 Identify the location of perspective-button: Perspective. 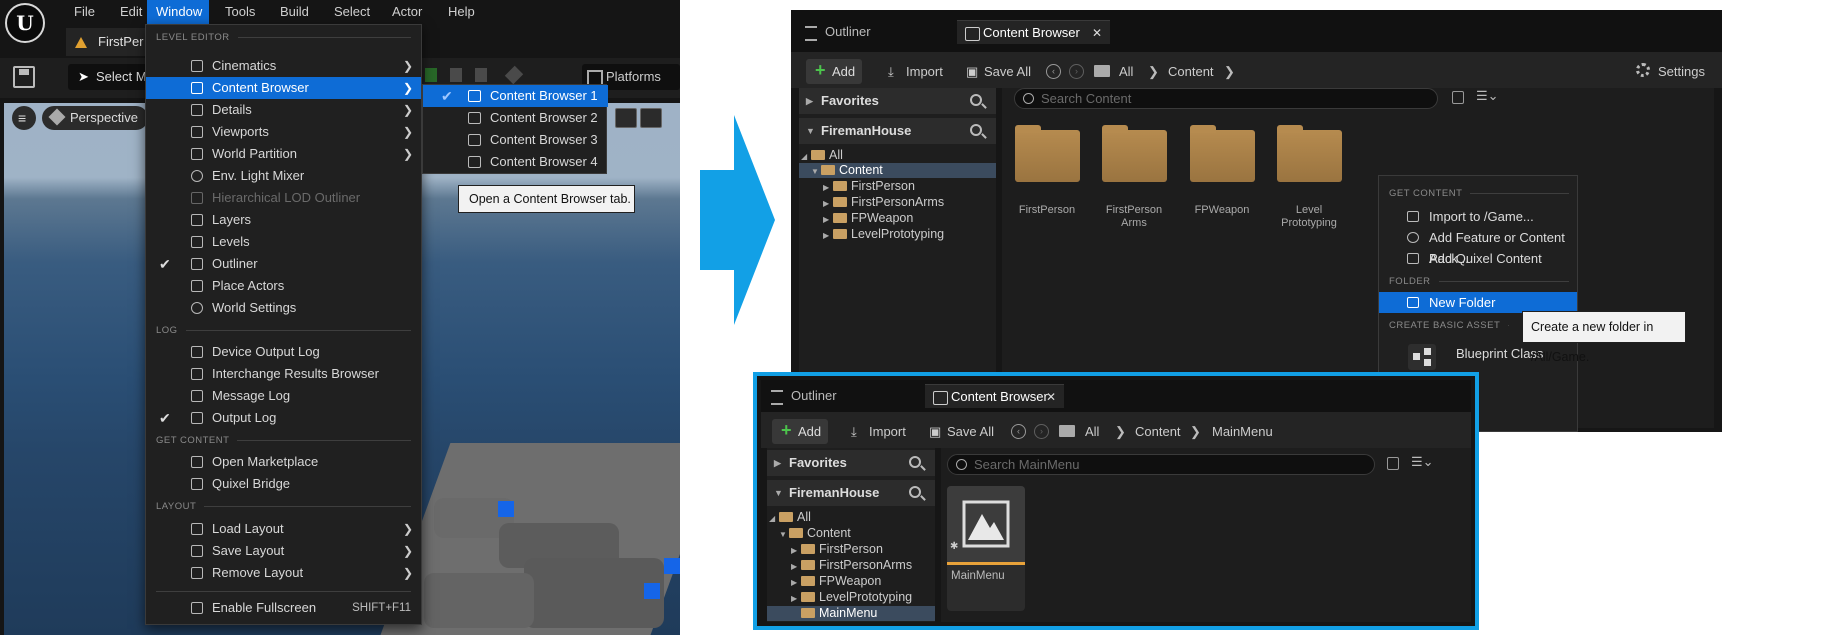
(95, 118).